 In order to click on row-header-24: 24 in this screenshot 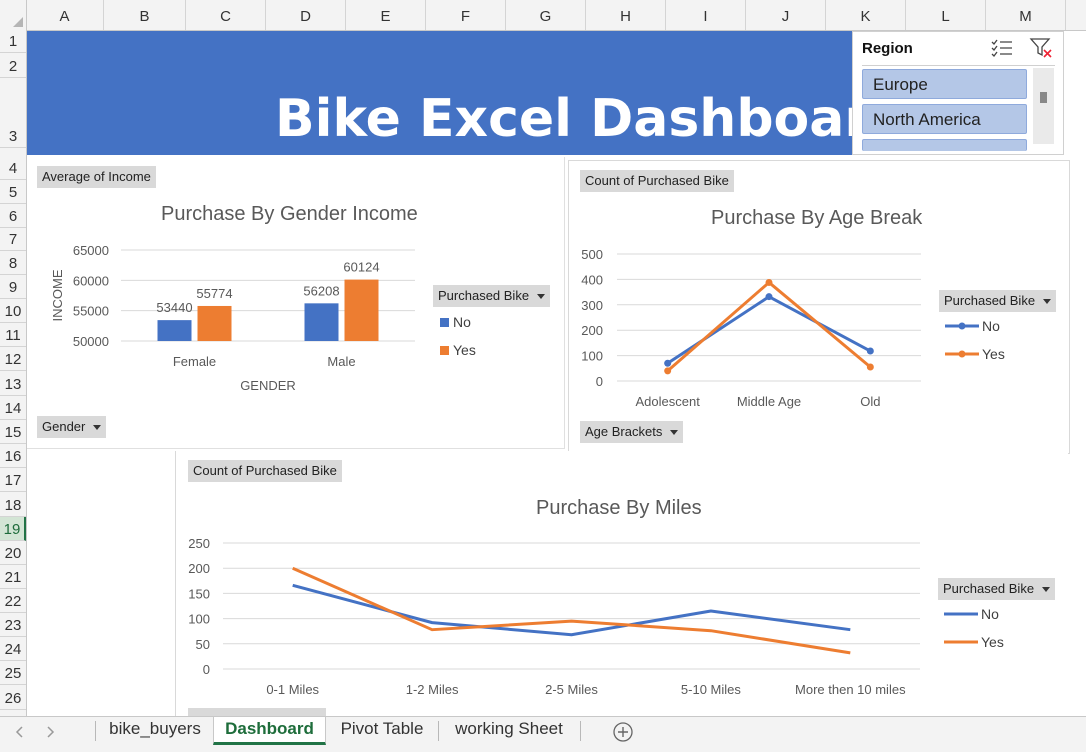, I will do `click(13, 649)`.